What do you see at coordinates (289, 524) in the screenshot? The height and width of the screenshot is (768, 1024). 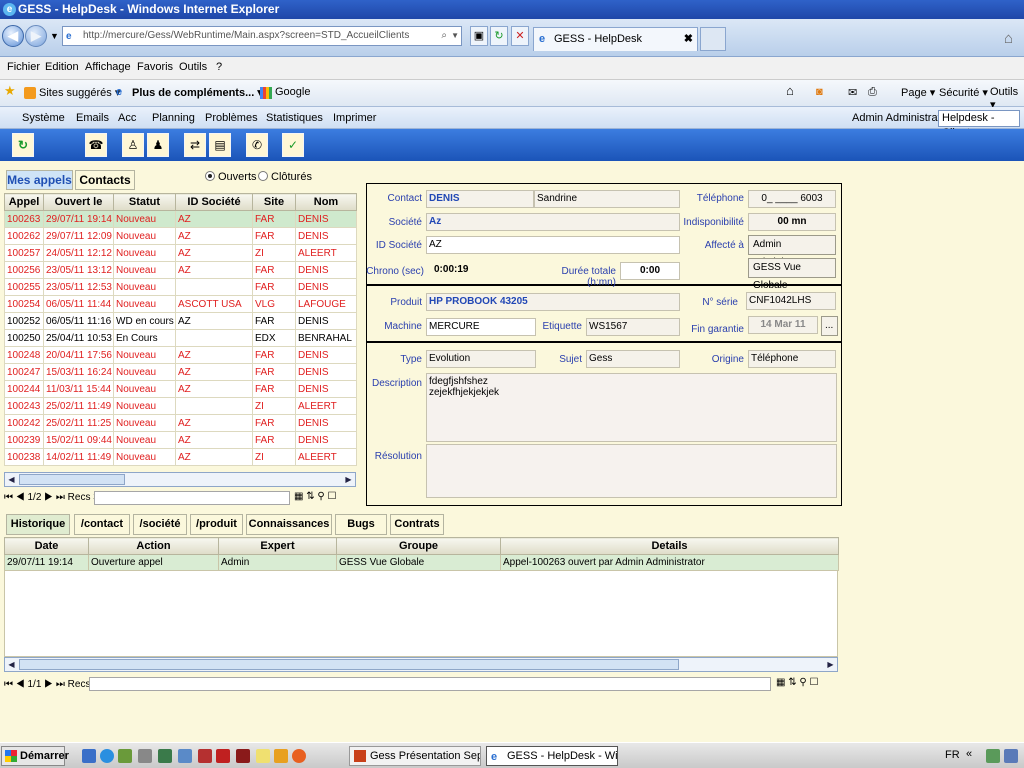 I see `tab-connaissances: Connaissances` at bounding box center [289, 524].